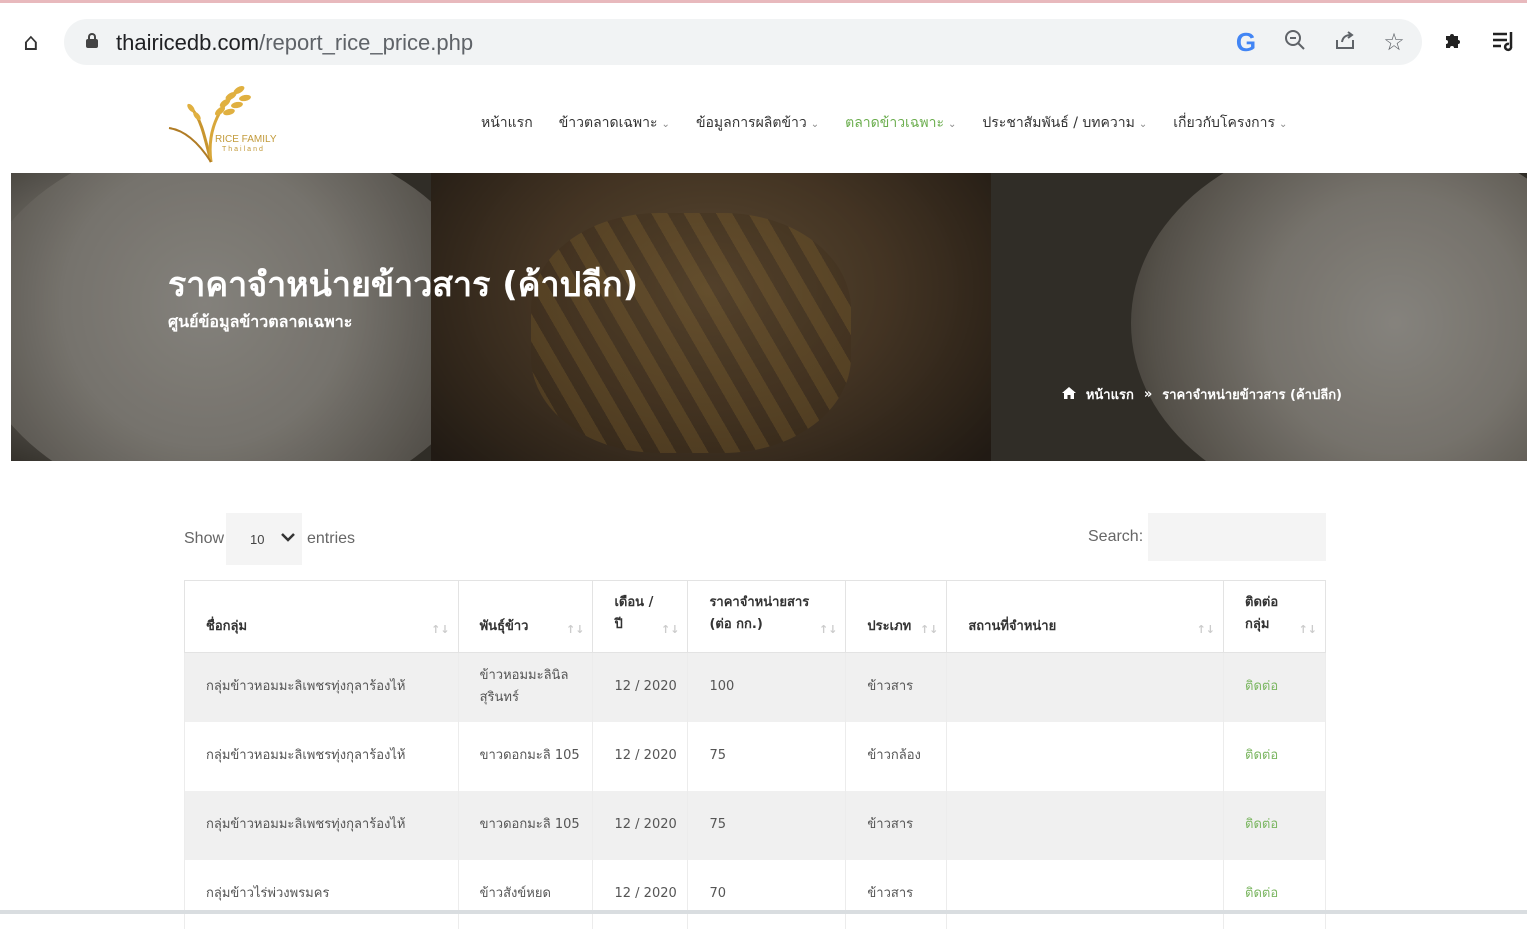  Describe the element at coordinates (366, 42) in the screenshot. I see `url-path: /report_rice_price.php` at that location.